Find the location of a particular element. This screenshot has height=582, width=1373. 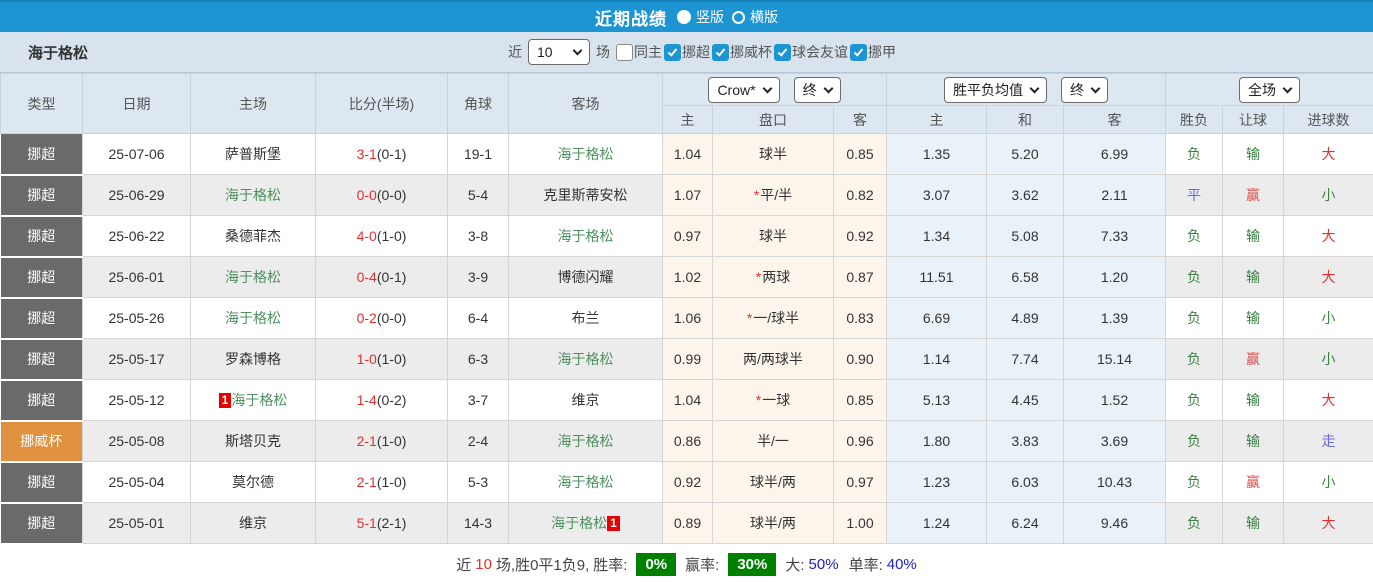

filter-checkbox-4: 挪甲 is located at coordinates (873, 52).